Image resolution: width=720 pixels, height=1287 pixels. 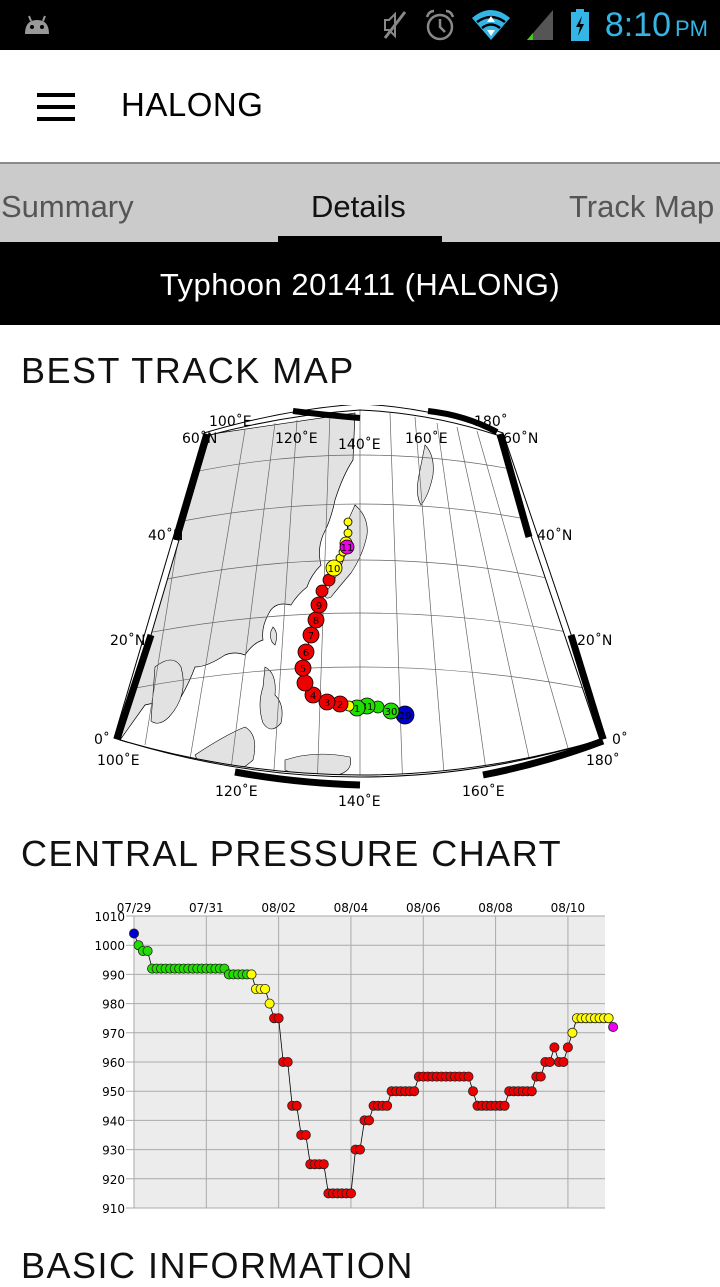 What do you see at coordinates (127, 640) in the screenshot?
I see `lat-label-20n-left: 20˚N` at bounding box center [127, 640].